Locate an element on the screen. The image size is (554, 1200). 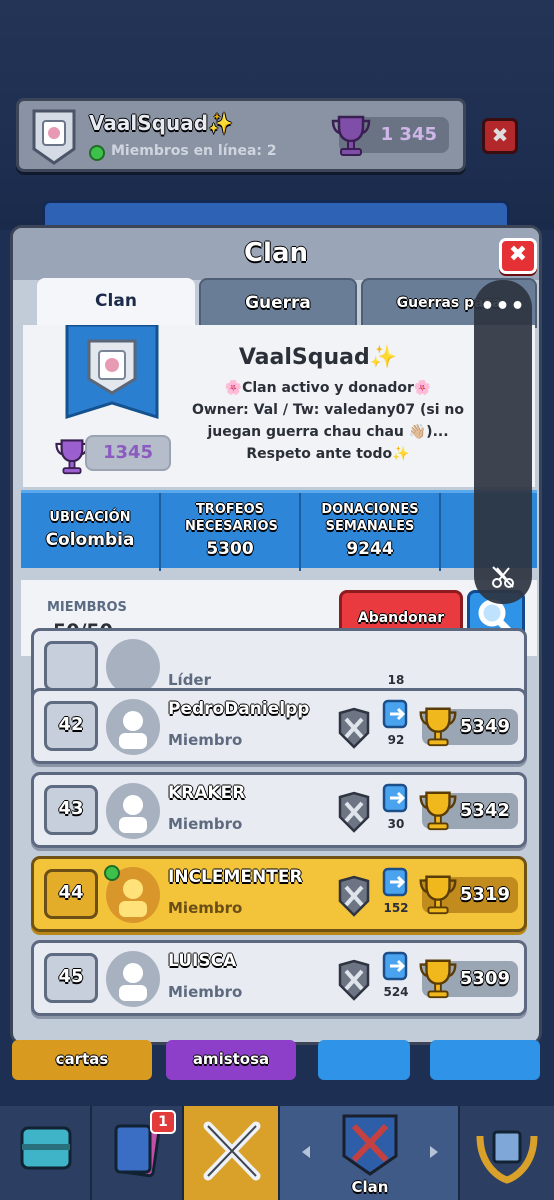
description-line: Owner: Val / Tw: valedany07 (si no is located at coordinates (328, 410).